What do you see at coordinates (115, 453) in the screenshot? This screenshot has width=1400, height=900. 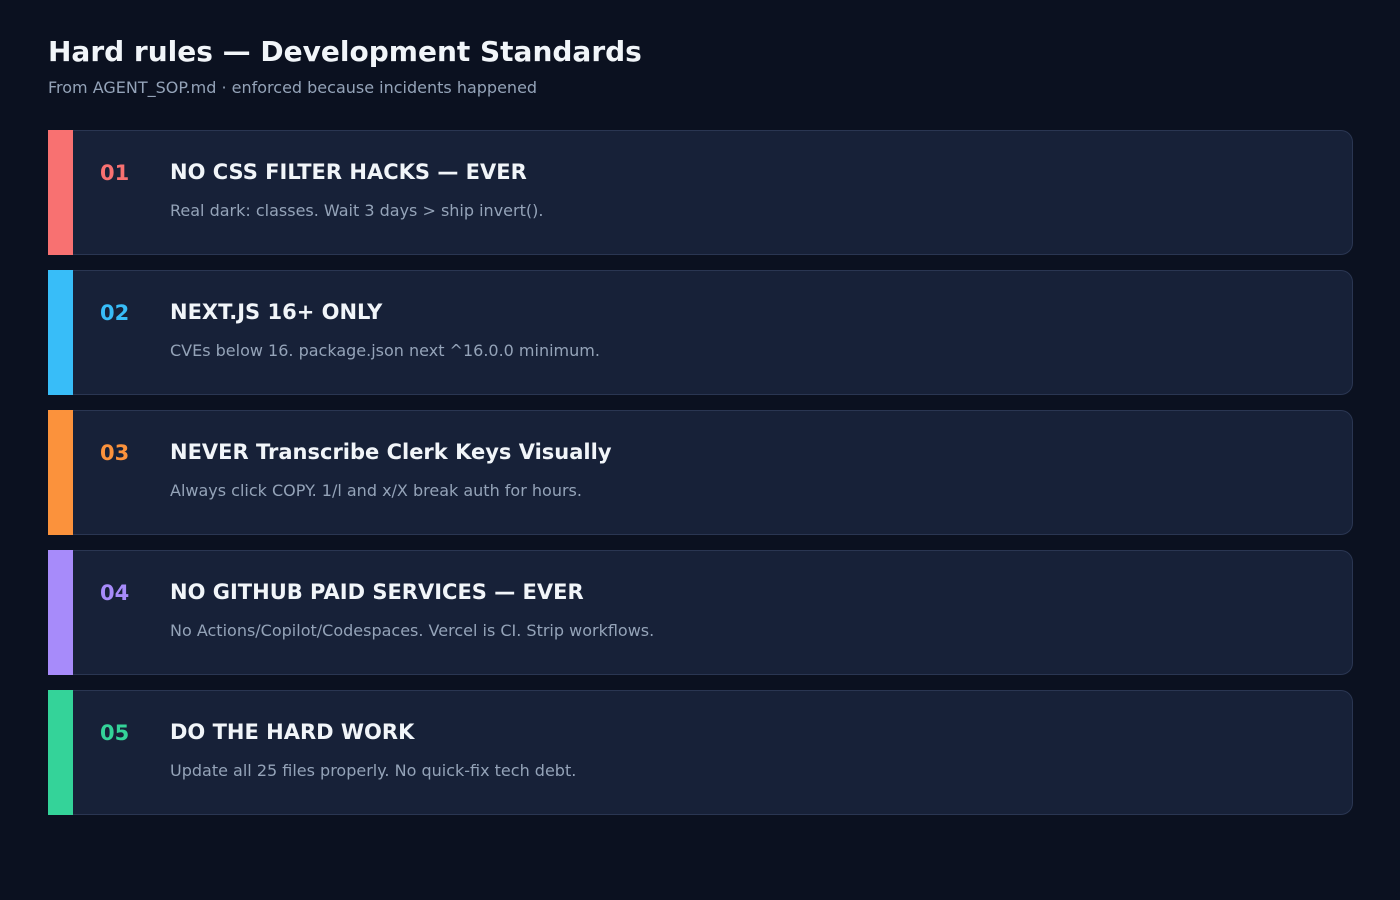 I see `rule-number: 03` at bounding box center [115, 453].